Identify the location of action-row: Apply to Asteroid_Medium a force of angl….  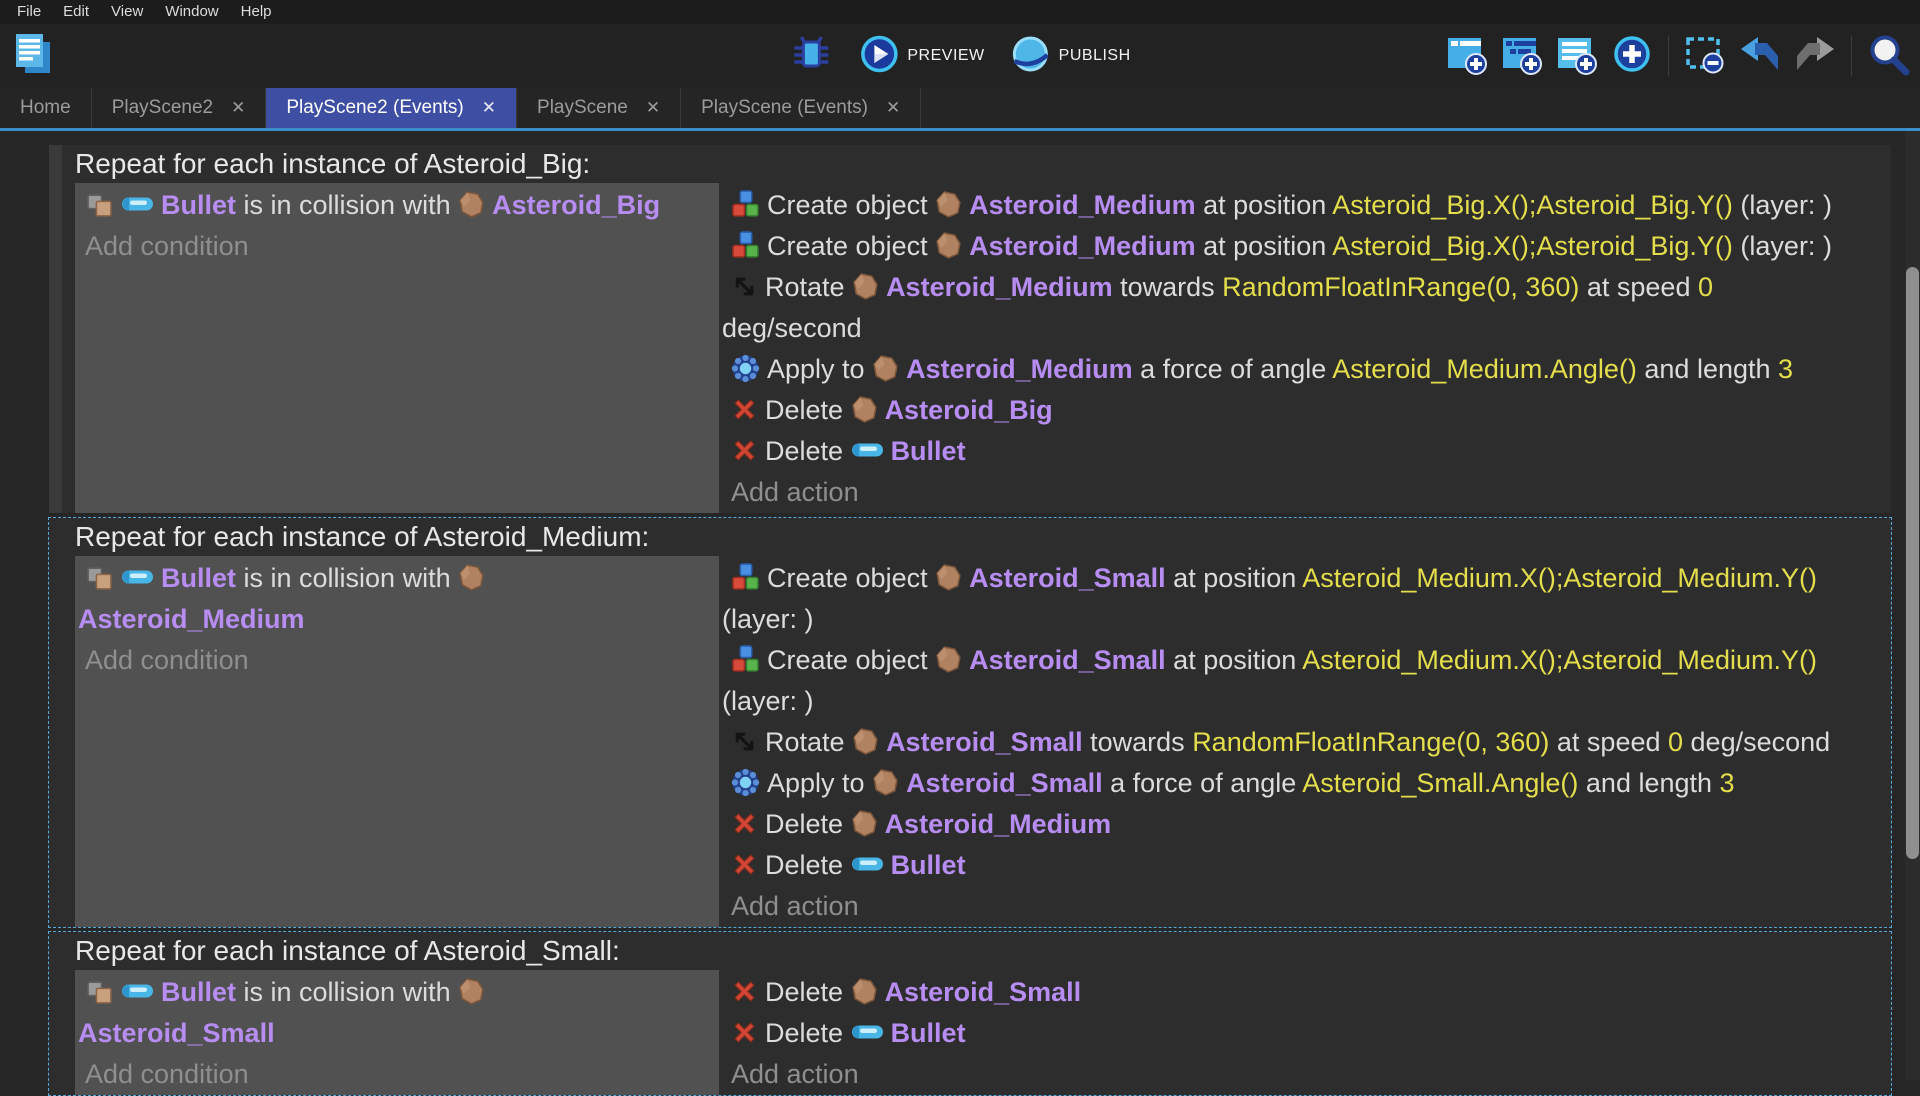
(1301, 369).